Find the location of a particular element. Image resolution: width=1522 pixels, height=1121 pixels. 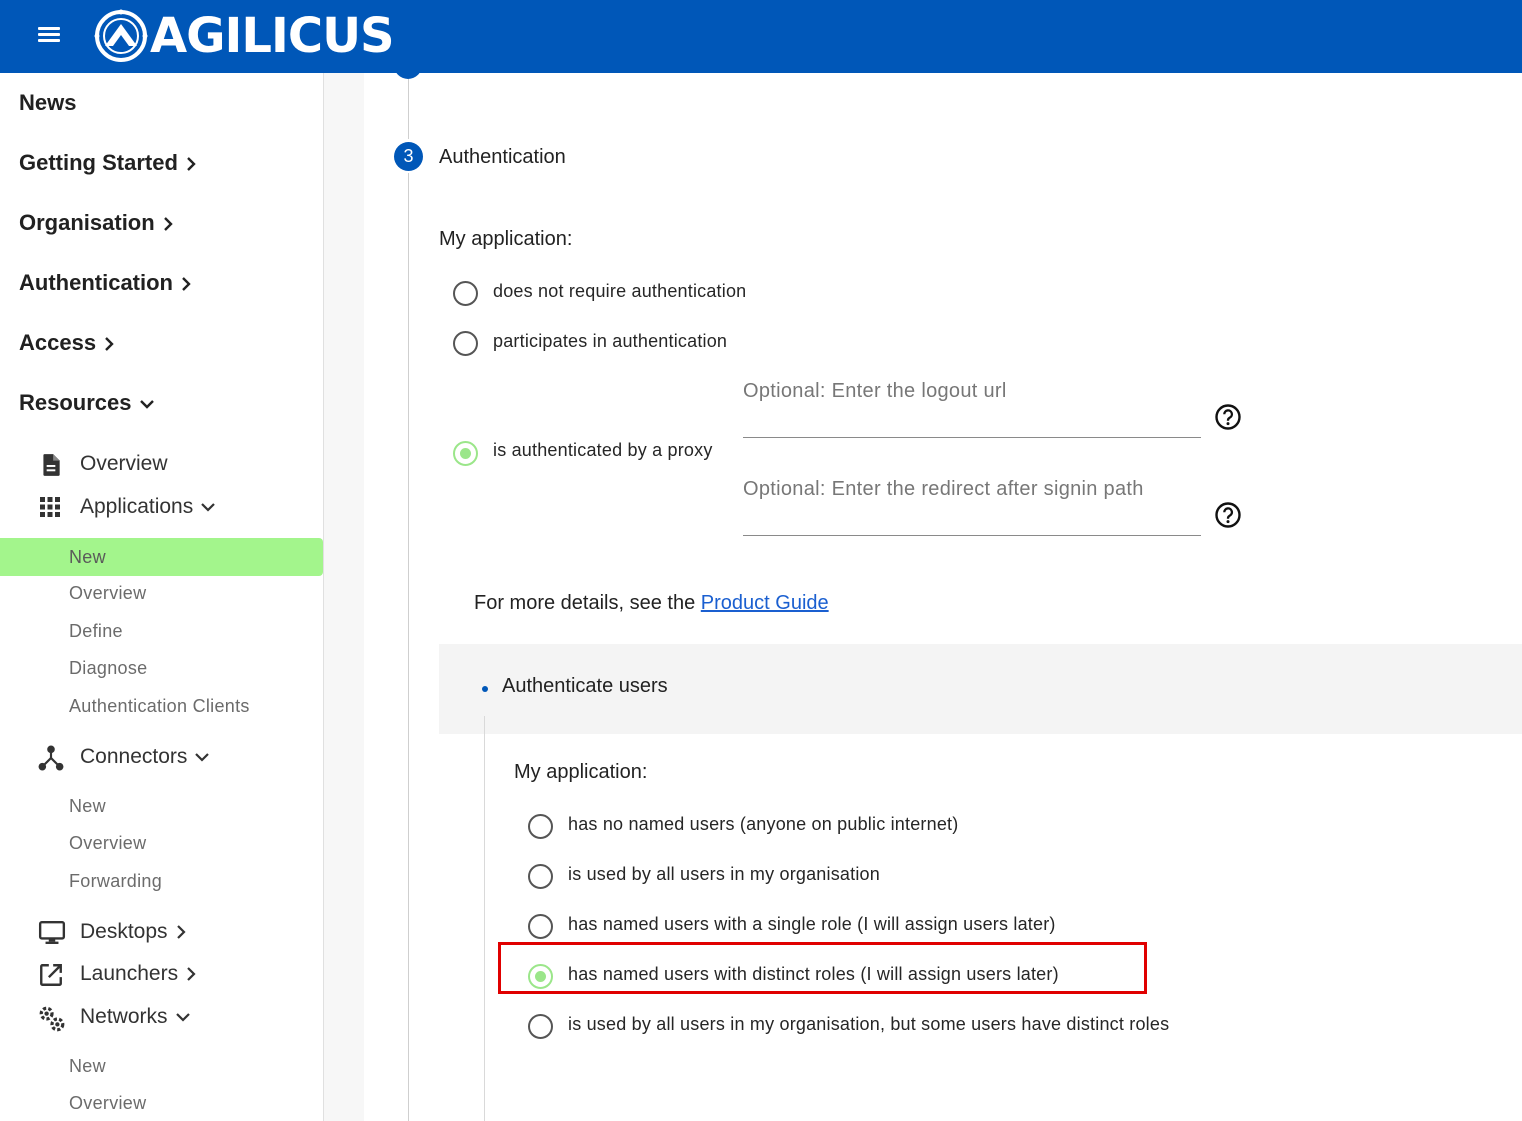

sidebar-item-desktops: Desktops is located at coordinates (112, 932).